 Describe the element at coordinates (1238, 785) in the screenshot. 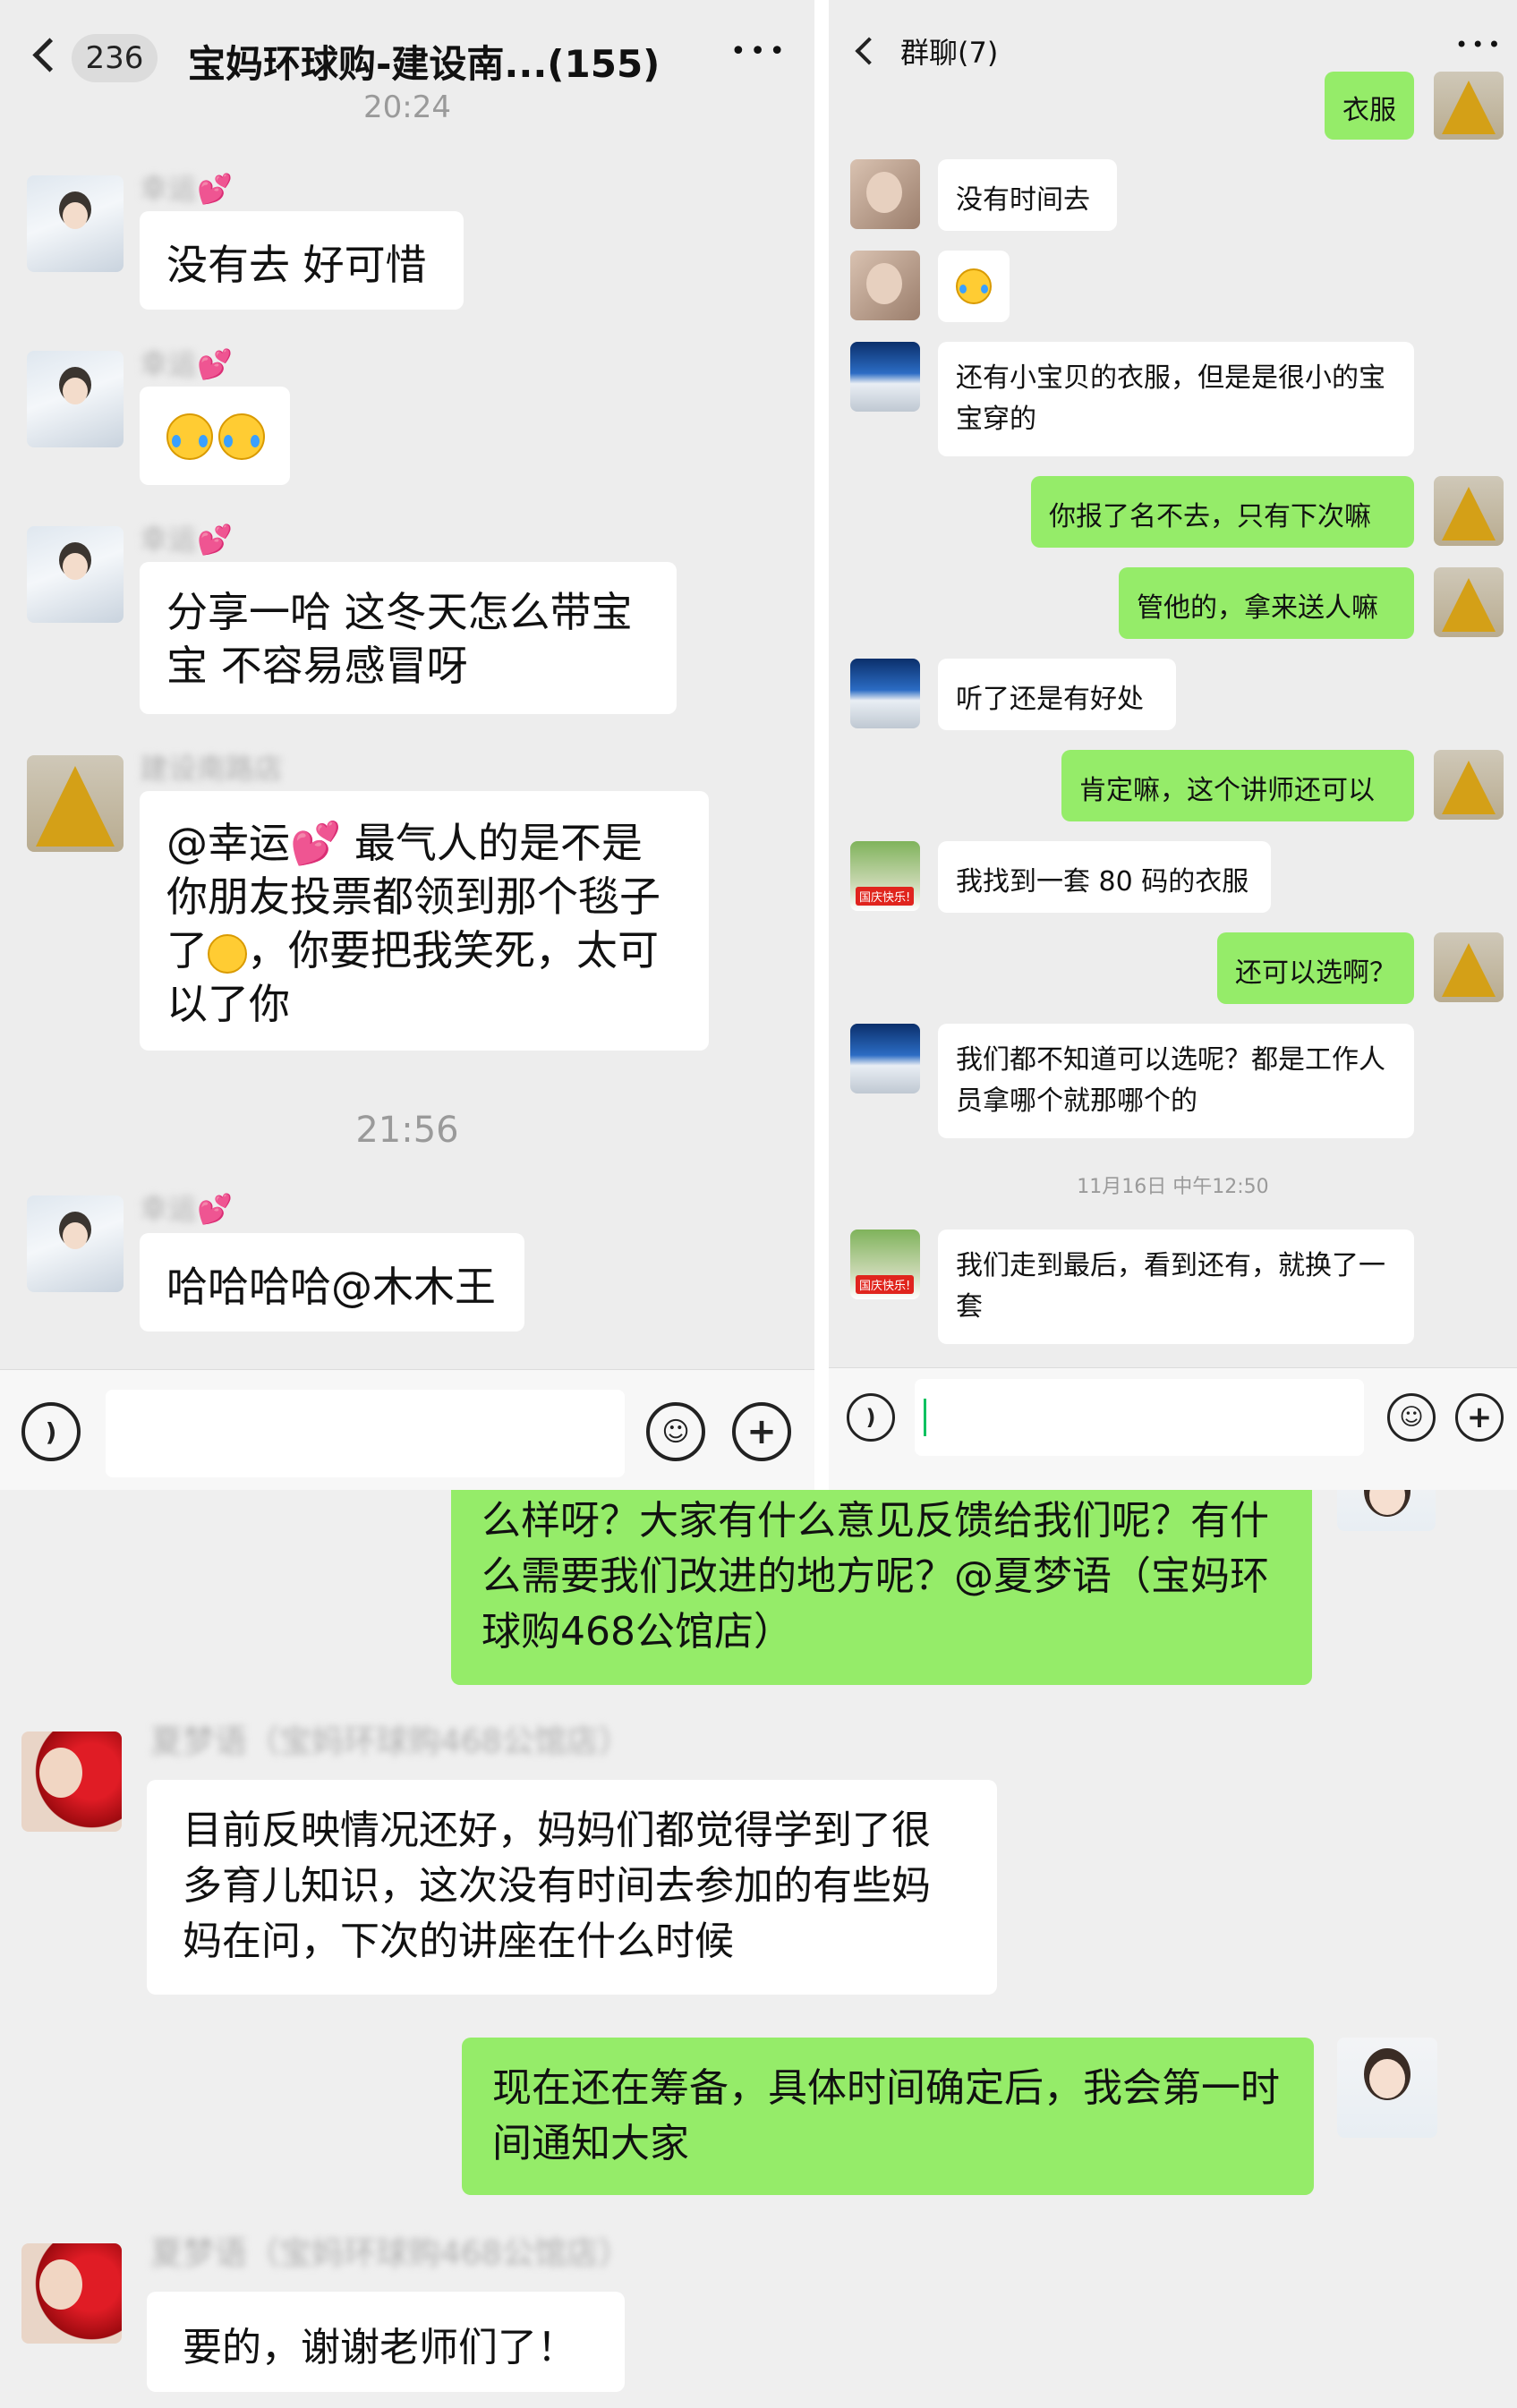

I see `chat-bubble: 肯定嘛，这个讲师还可以` at that location.